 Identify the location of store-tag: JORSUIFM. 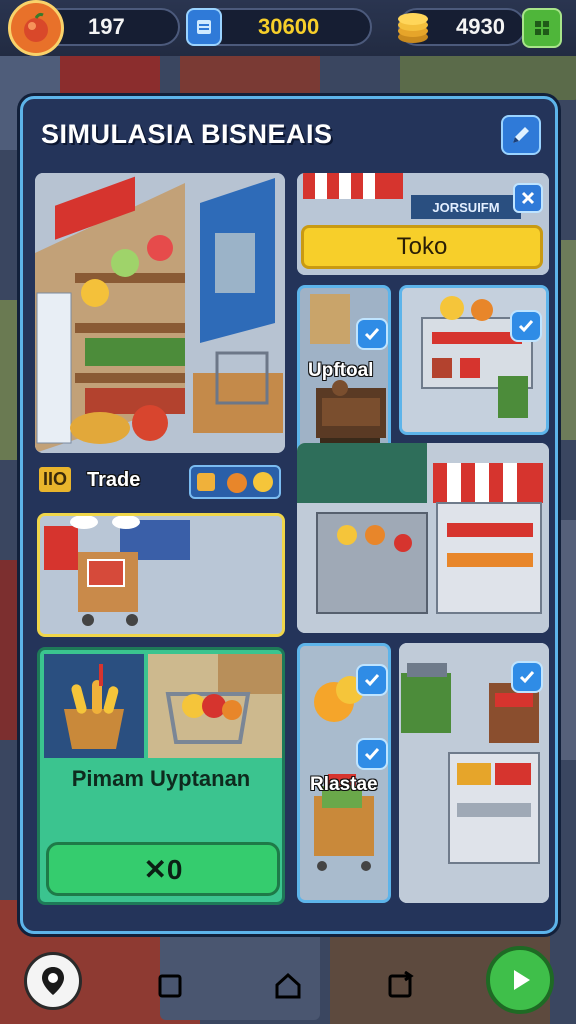
(466, 207).